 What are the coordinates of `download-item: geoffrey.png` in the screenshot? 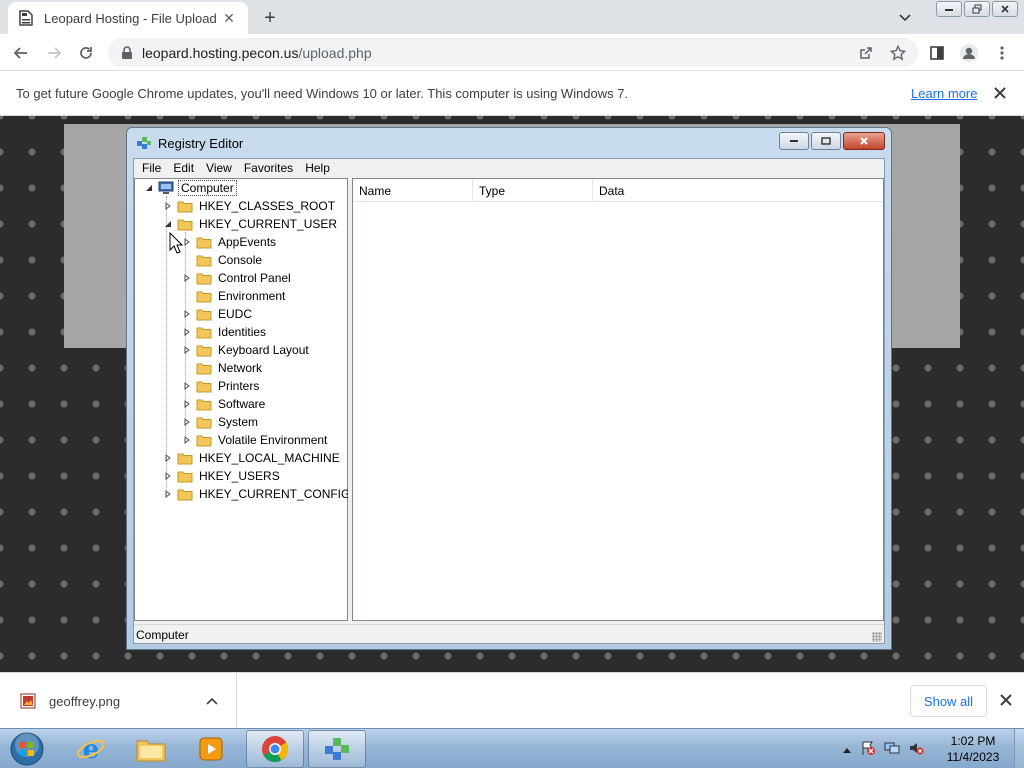 It's located at (118, 701).